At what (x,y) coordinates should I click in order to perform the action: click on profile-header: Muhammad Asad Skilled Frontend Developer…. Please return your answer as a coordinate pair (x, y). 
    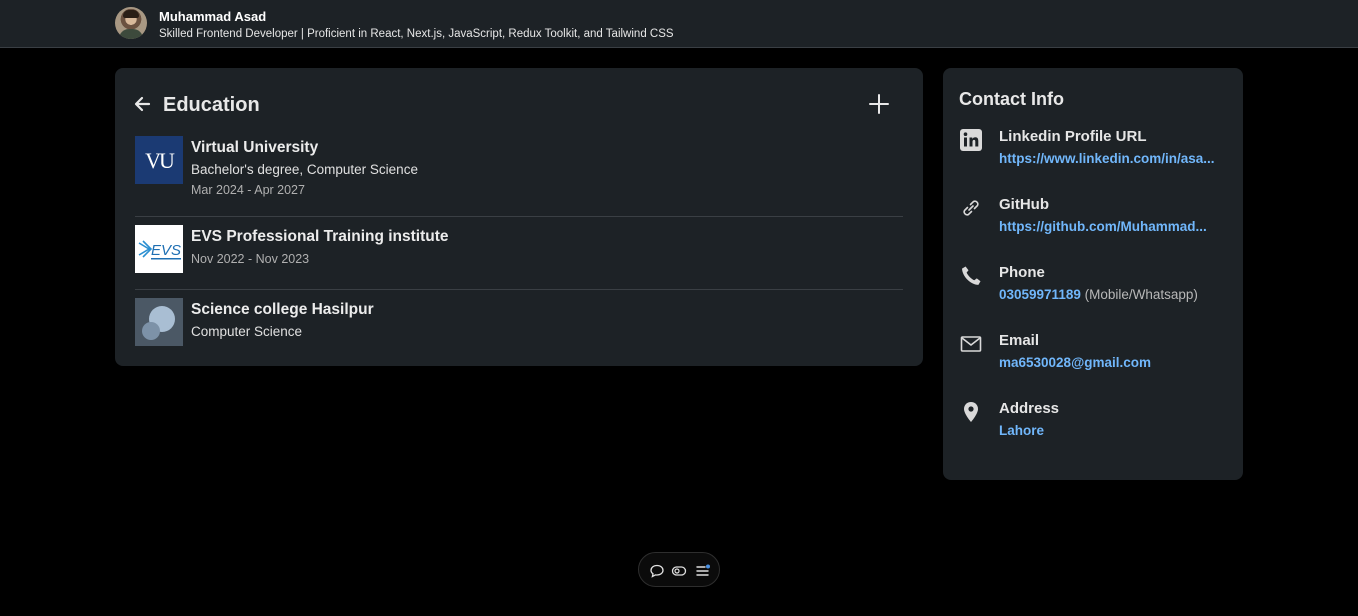
    Looking at the image, I should click on (679, 24).